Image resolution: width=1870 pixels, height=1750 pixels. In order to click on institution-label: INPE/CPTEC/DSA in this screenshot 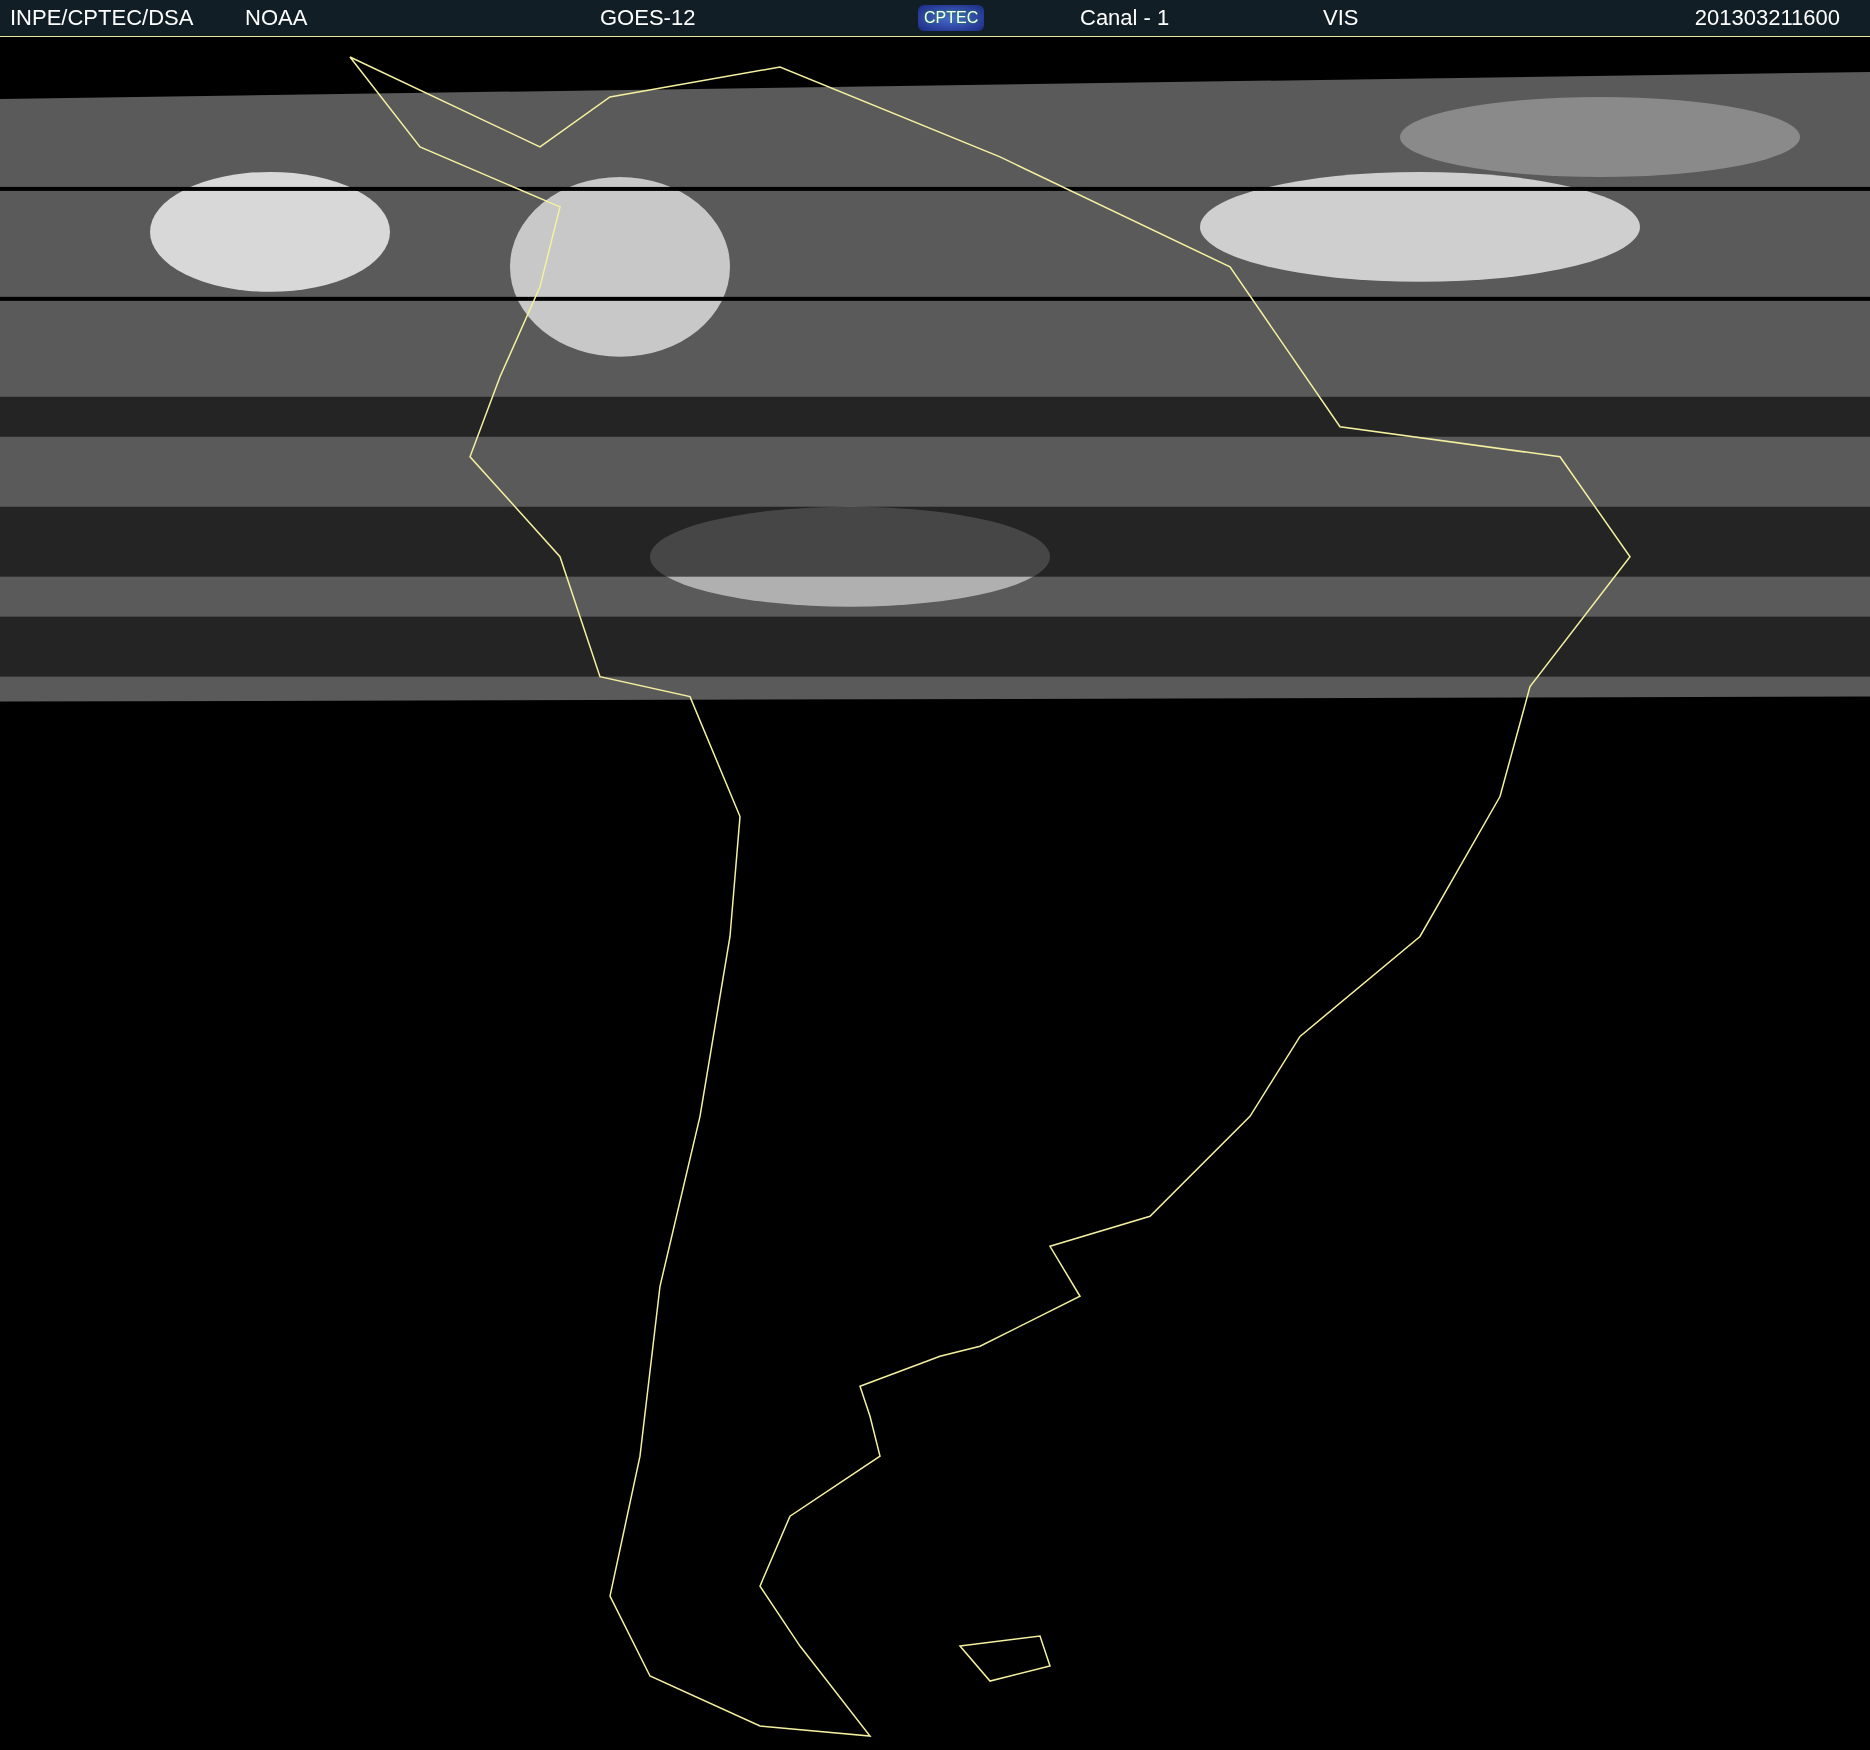, I will do `click(102, 18)`.